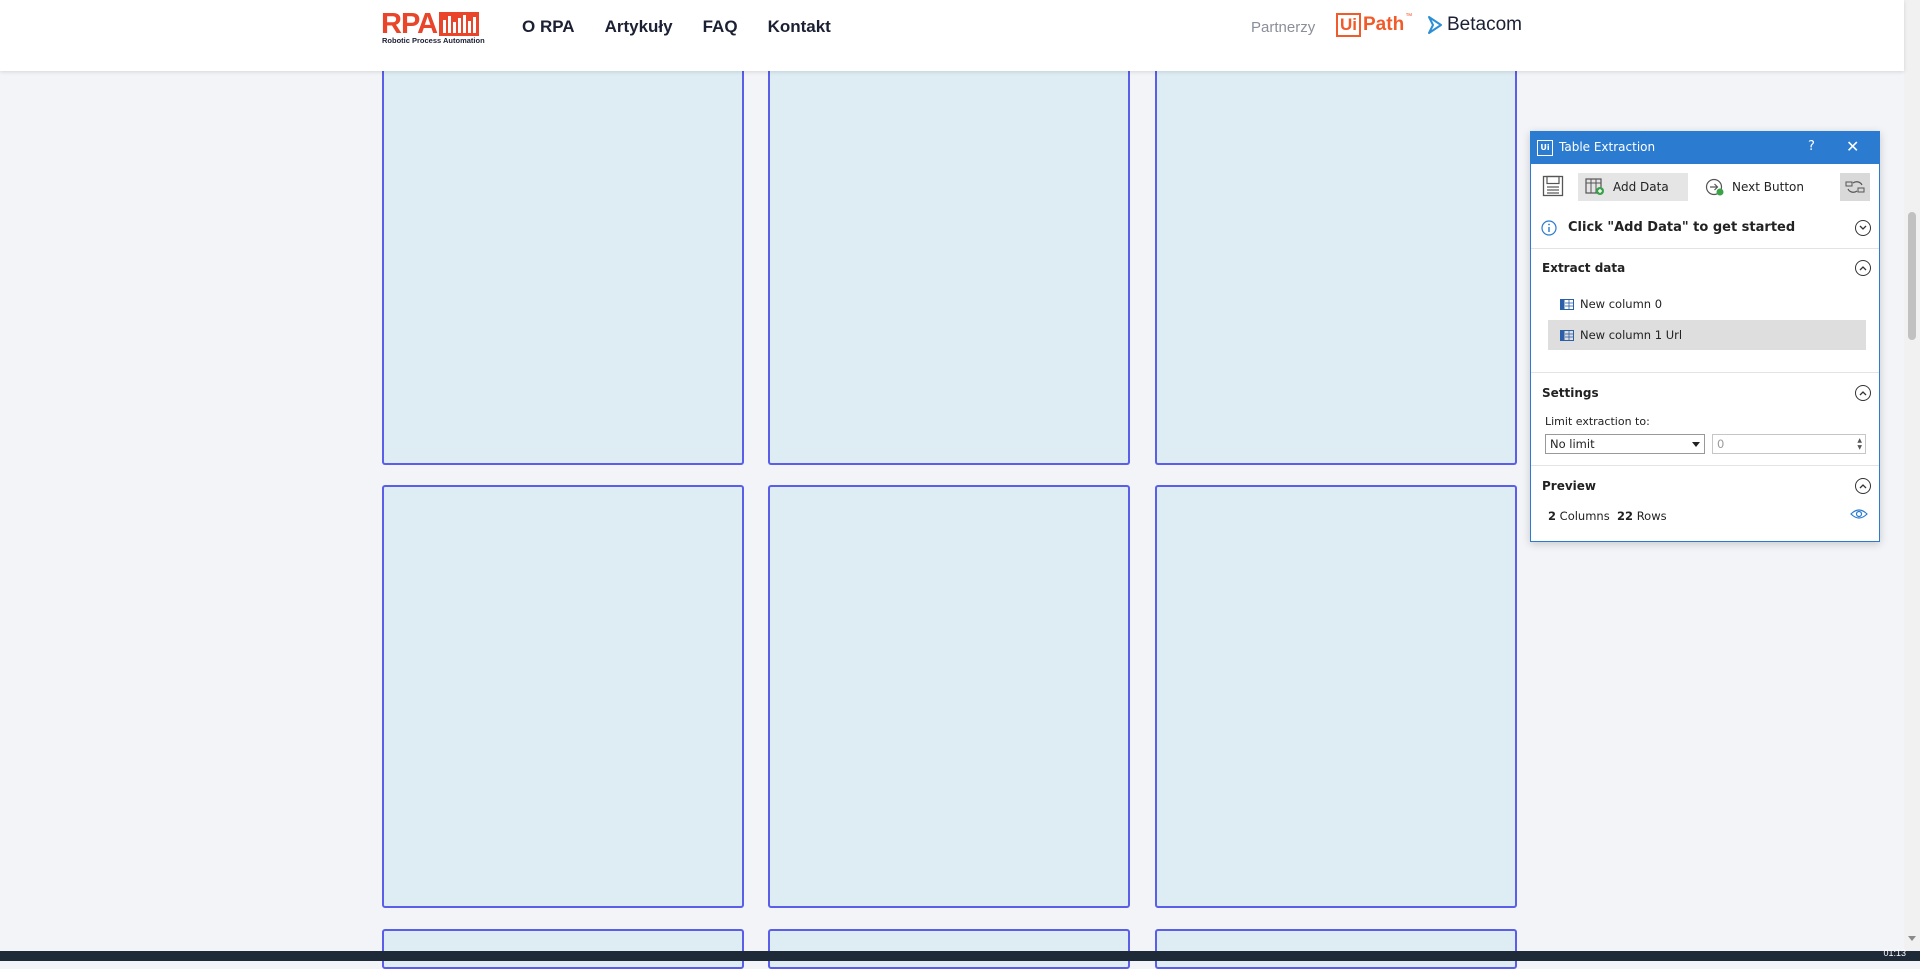  Describe the element at coordinates (639, 27) in the screenshot. I see `nav-item-artykuly: Artykuły` at that location.